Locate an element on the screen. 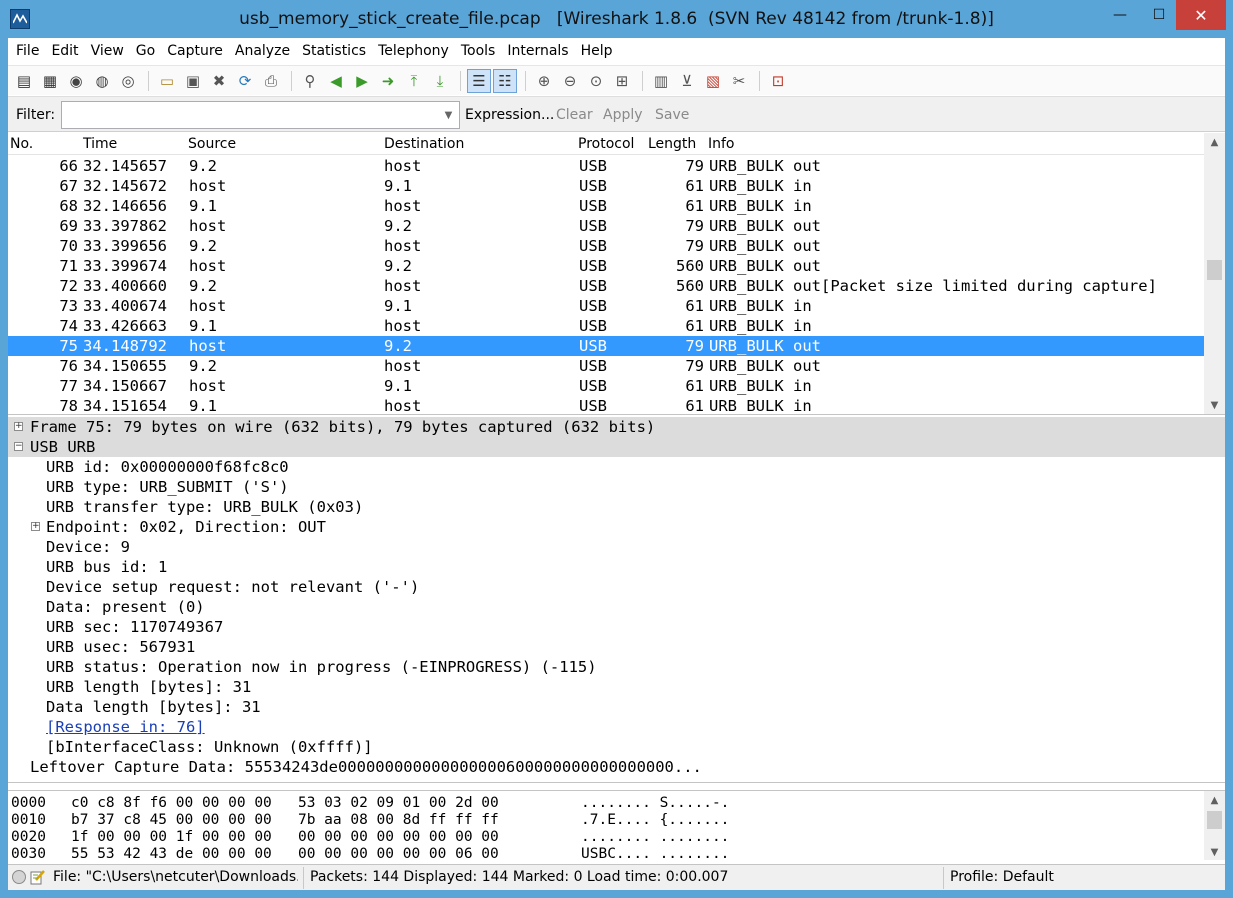 This screenshot has width=1233, height=898. start-capture-icon: ◉ is located at coordinates (76, 81).